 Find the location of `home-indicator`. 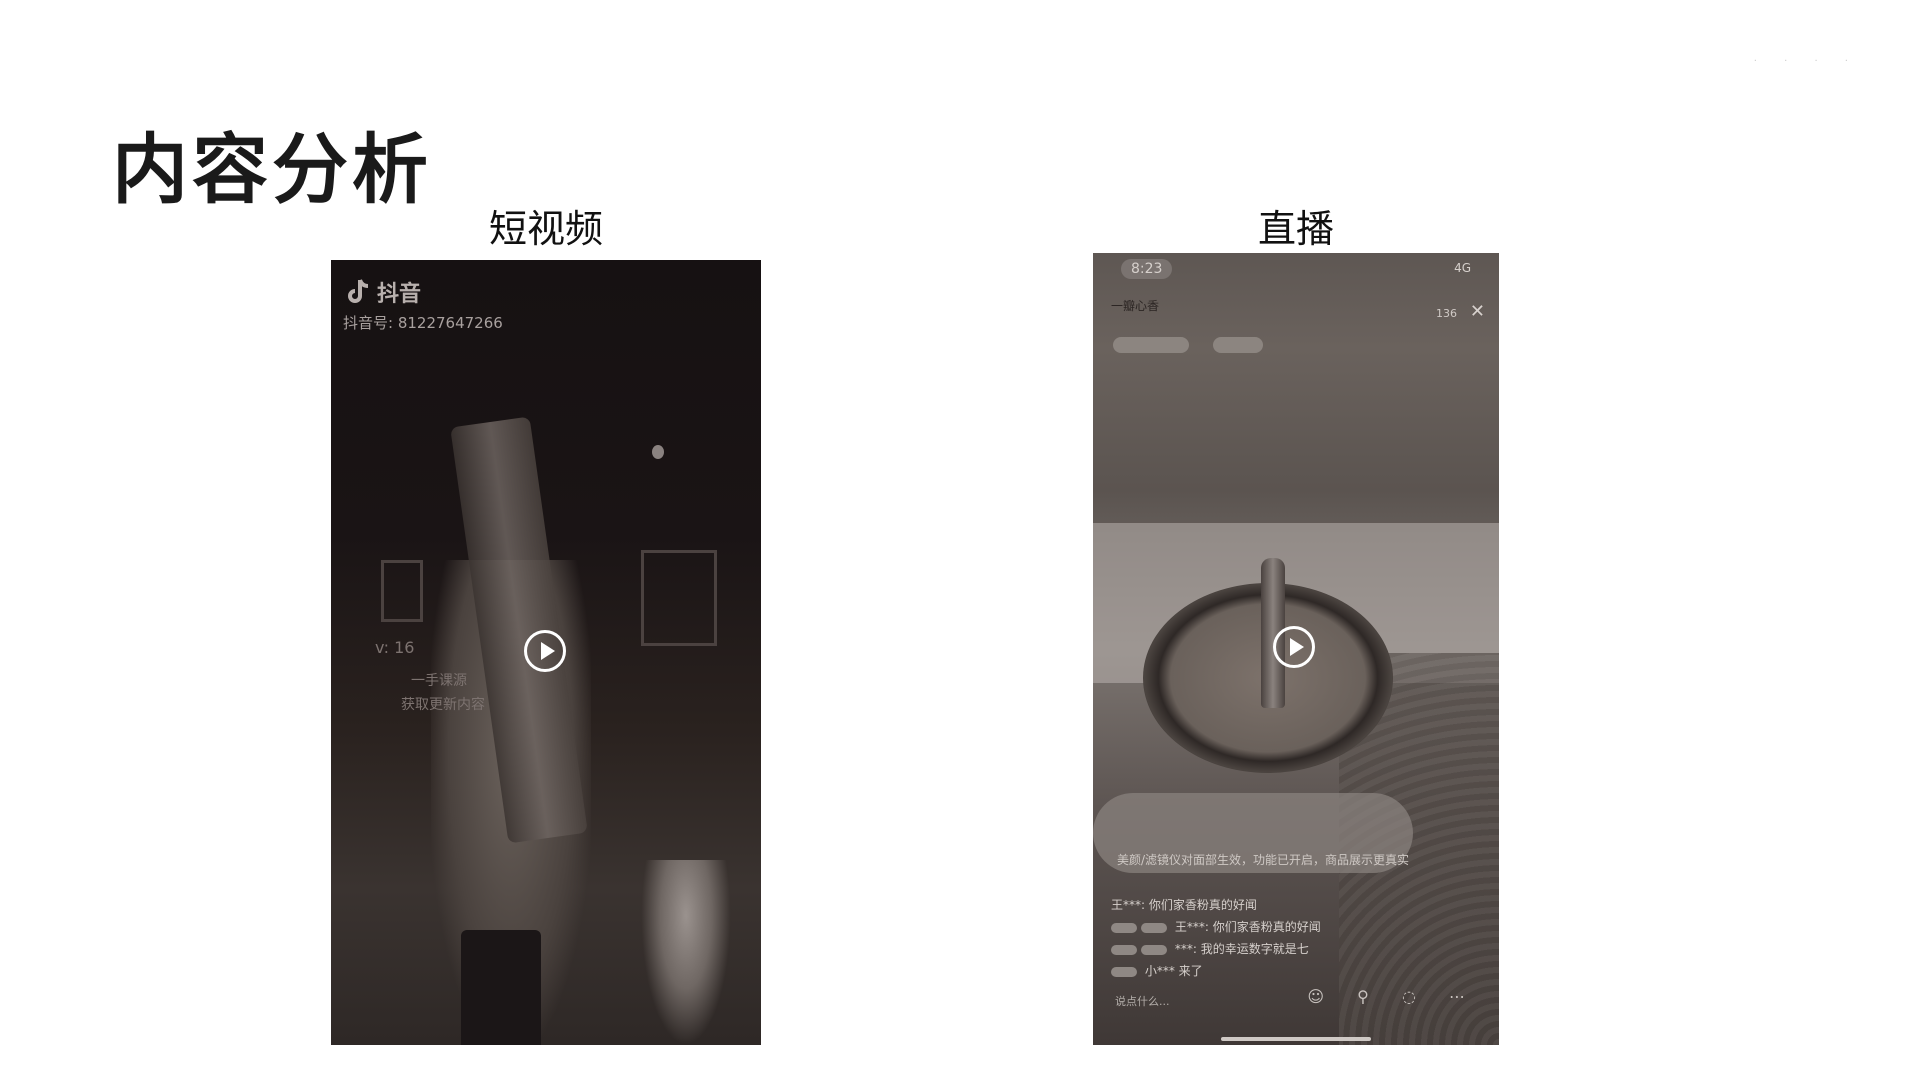

home-indicator is located at coordinates (1296, 1039).